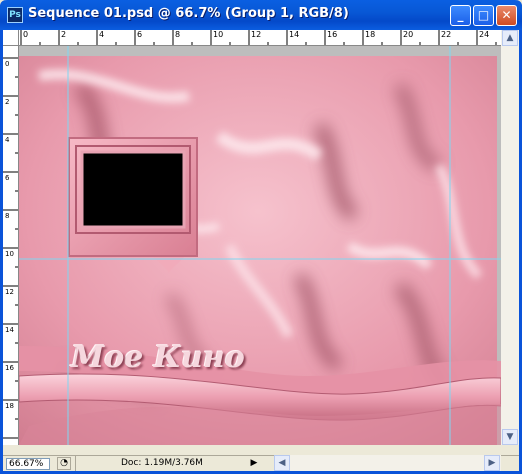 Image resolution: width=522 pixels, height=474 pixels. What do you see at coordinates (254, 463) in the screenshot?
I see `status-menu-arrow: ▶` at bounding box center [254, 463].